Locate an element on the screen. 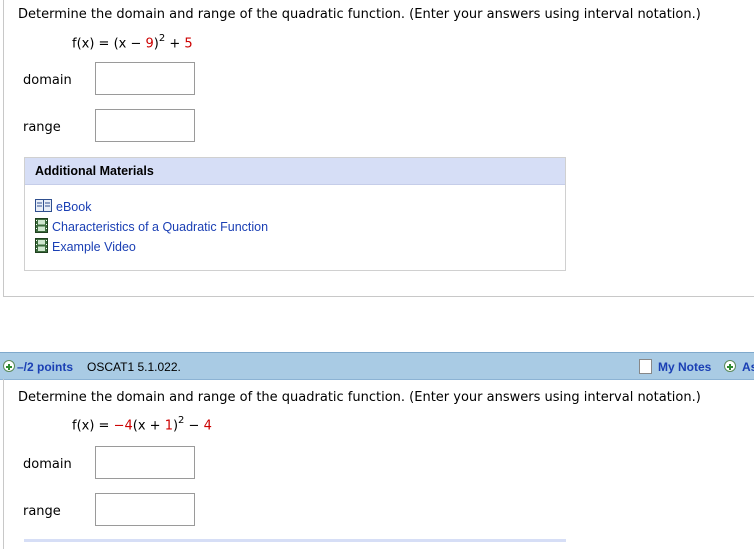 This screenshot has height=549, width=754. characteristics-link-label: Characteristics of a Quadratic Function is located at coordinates (160, 227).